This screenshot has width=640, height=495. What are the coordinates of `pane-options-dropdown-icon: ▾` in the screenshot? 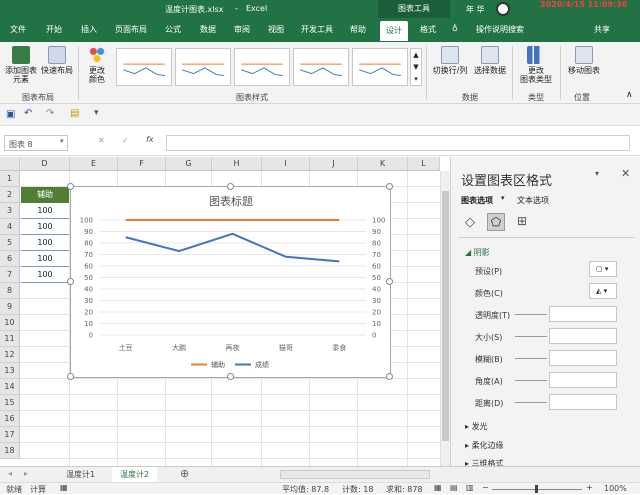 It's located at (597, 173).